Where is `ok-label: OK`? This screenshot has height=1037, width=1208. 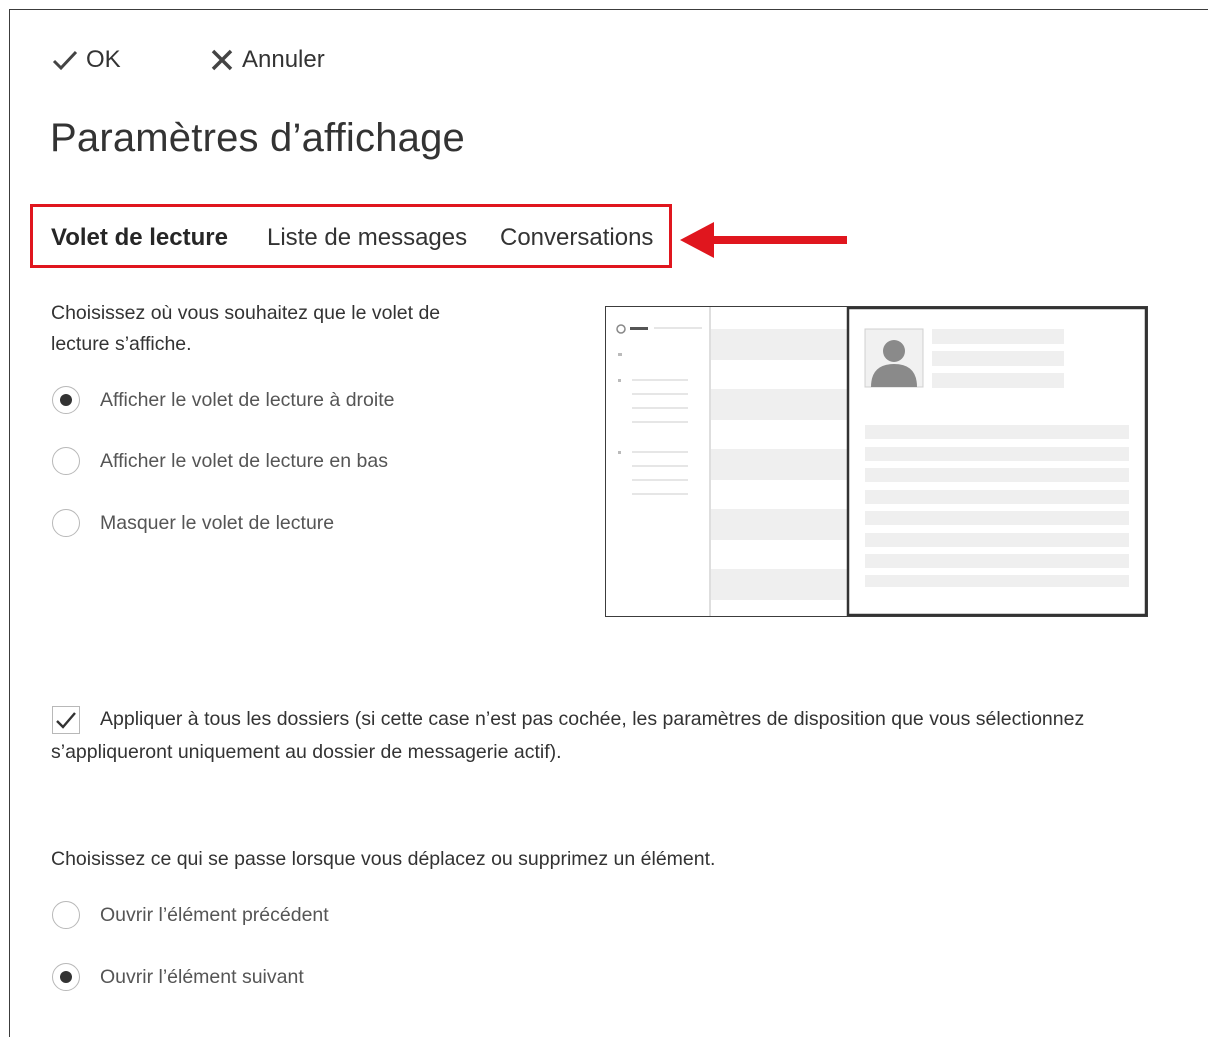
ok-label: OK is located at coordinates (103, 59).